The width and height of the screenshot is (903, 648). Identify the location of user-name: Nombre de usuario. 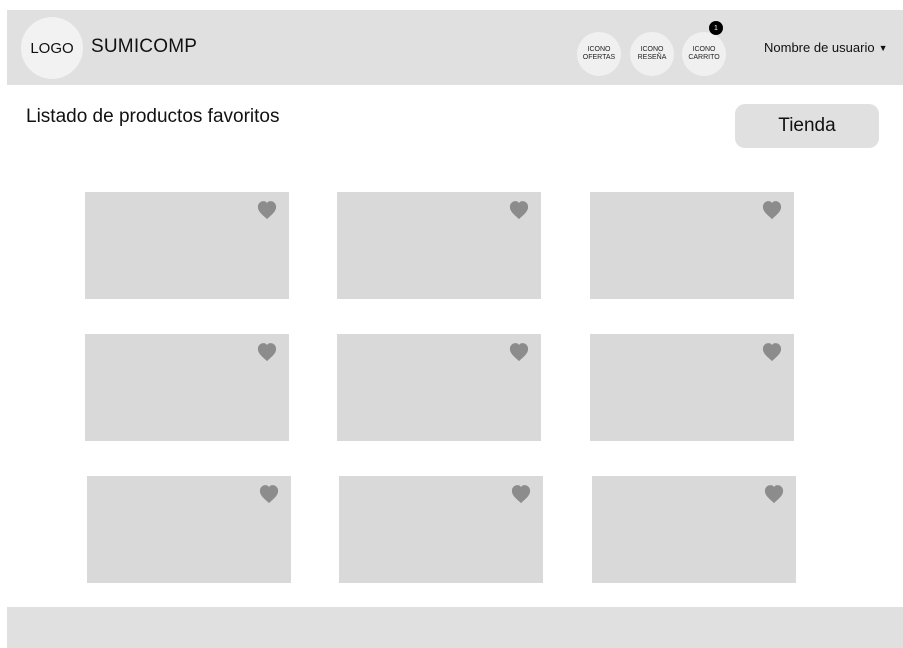
(819, 47).